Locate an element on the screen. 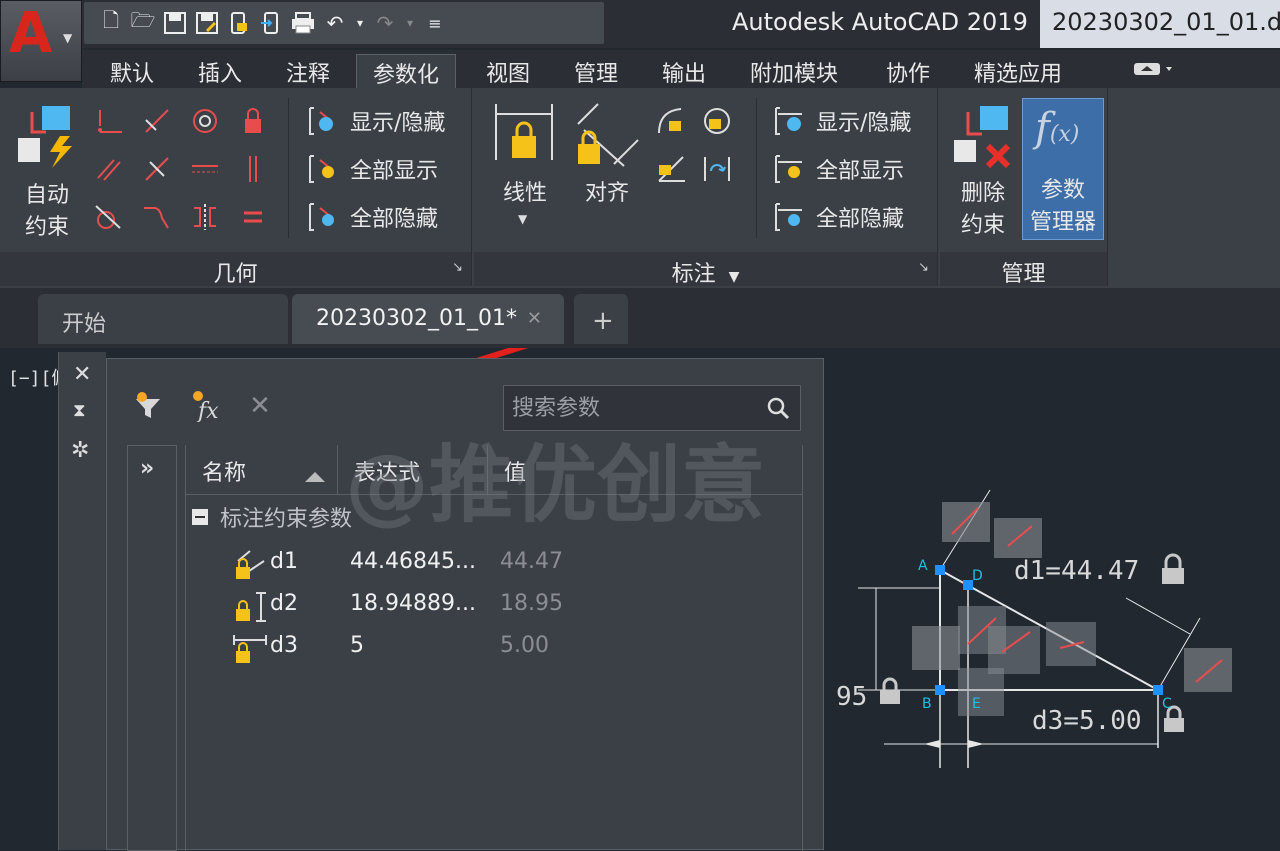 The width and height of the screenshot is (1280, 851). smooth-icon is located at coordinates (157, 217).